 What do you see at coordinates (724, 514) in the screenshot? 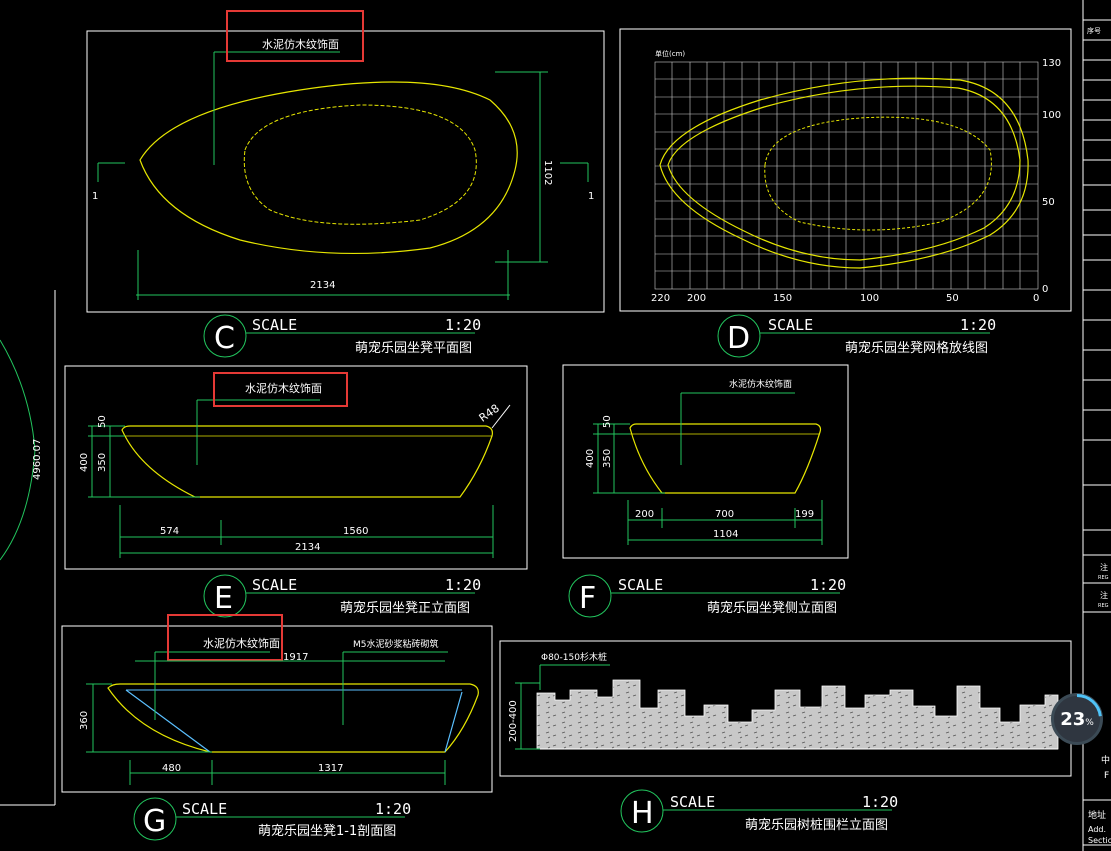
I see `panel-f-dim-b: 700` at bounding box center [724, 514].